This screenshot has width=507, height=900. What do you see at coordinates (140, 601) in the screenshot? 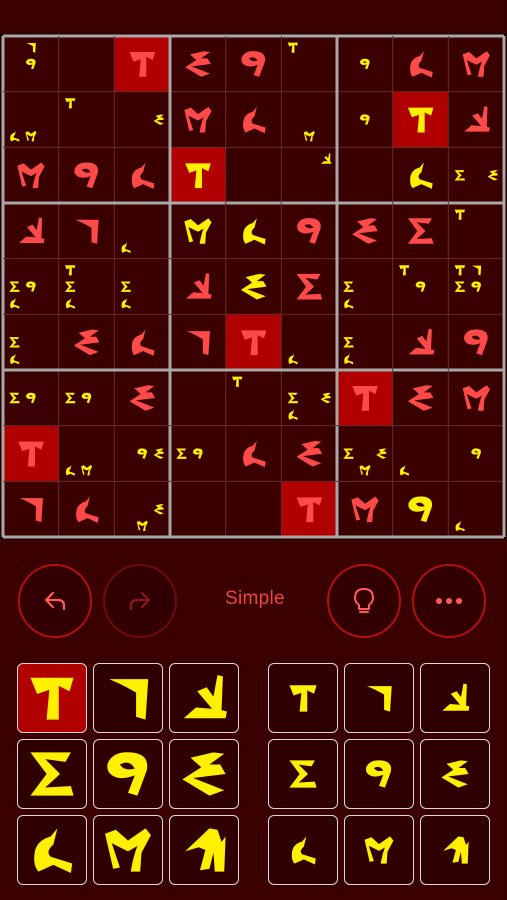
I see `redo-button` at bounding box center [140, 601].